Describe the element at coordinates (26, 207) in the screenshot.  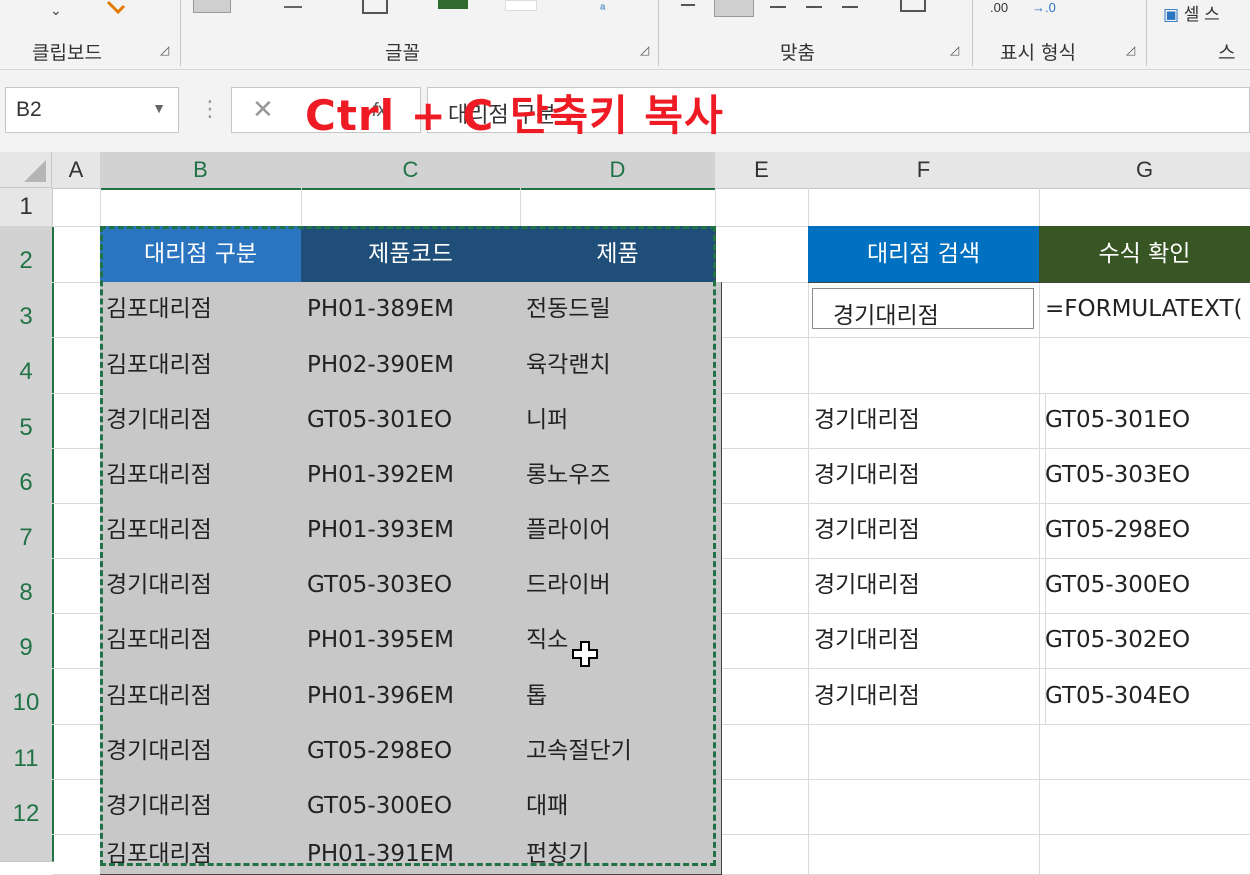
I see `row-header-1: 1` at that location.